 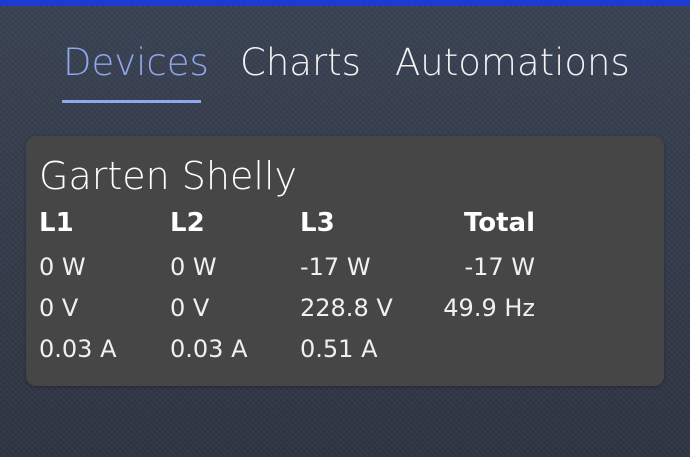 I want to click on column-header-l2: L2, so click(x=187, y=223).